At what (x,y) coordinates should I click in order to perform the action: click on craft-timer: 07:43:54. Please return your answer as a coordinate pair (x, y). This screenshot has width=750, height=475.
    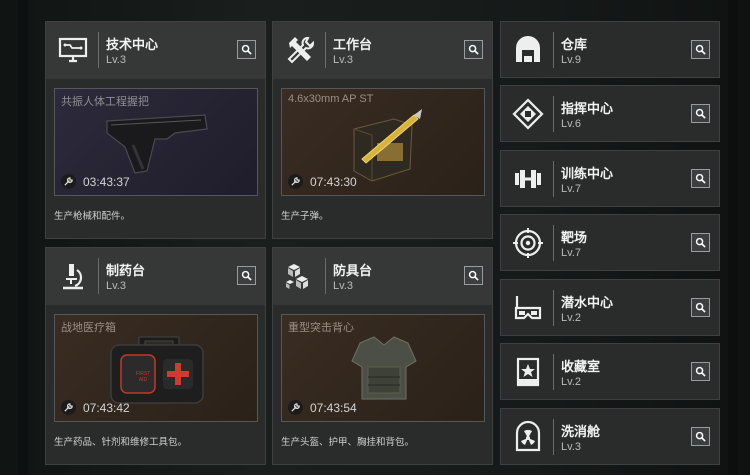
    Looking at the image, I should click on (322, 407).